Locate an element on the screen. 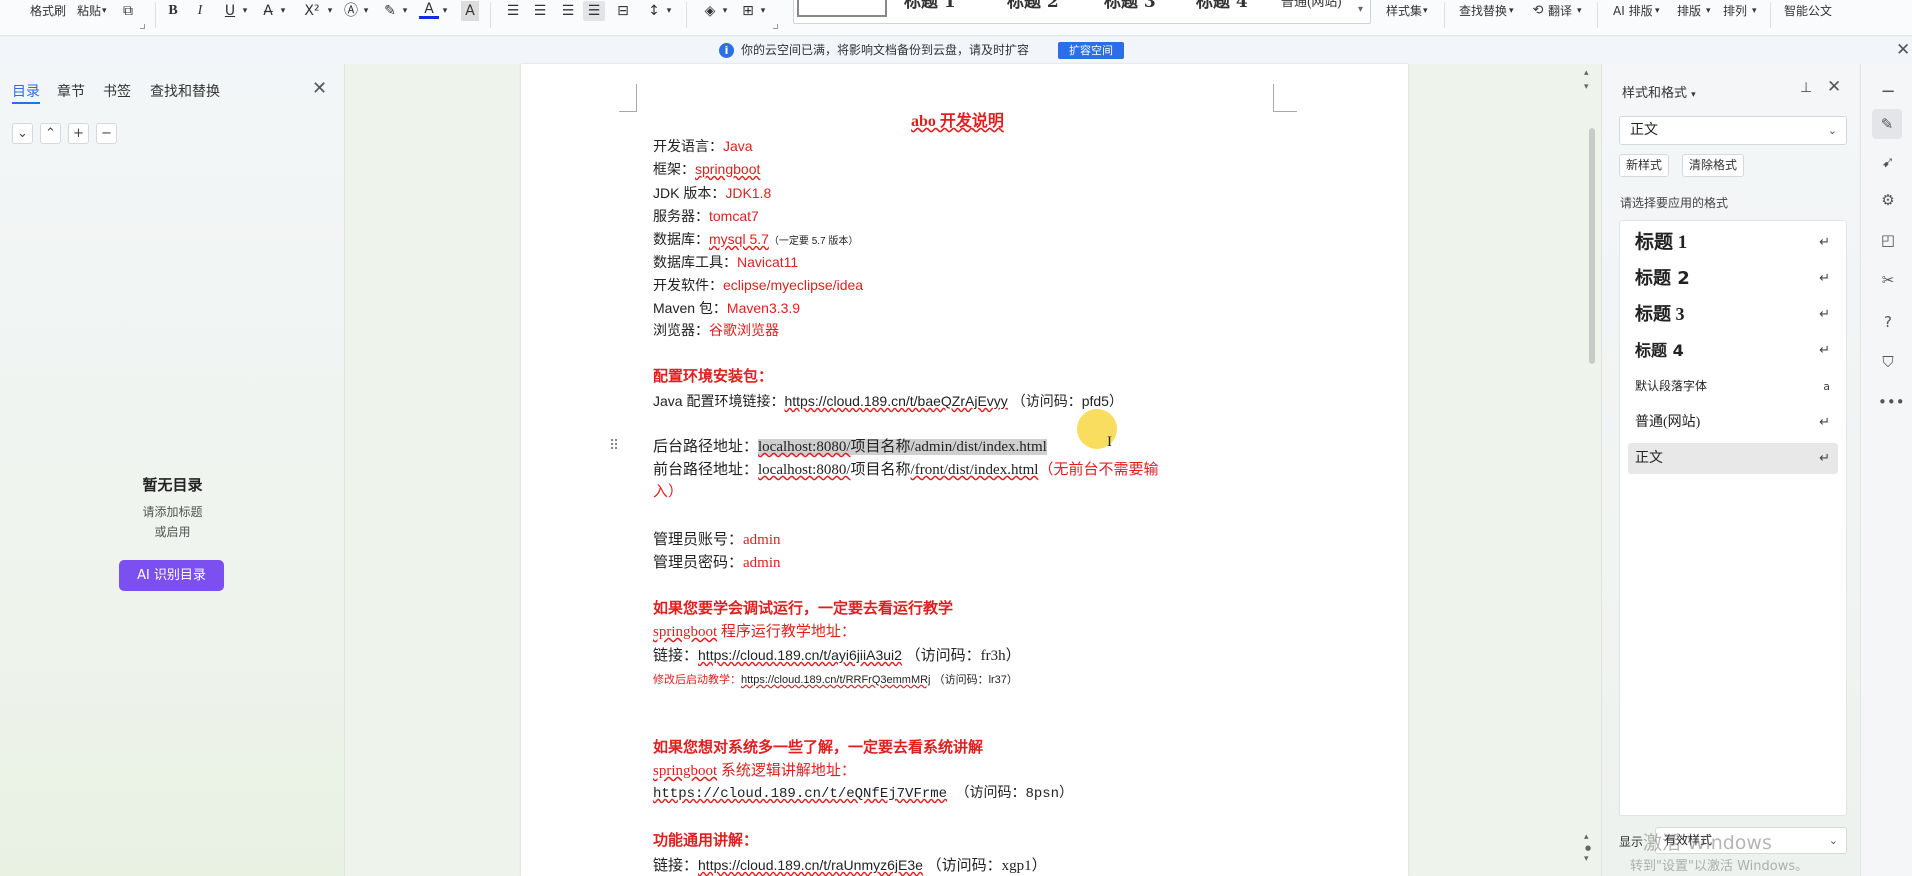  clipboard-dialog-launcher is located at coordinates (142, 26).